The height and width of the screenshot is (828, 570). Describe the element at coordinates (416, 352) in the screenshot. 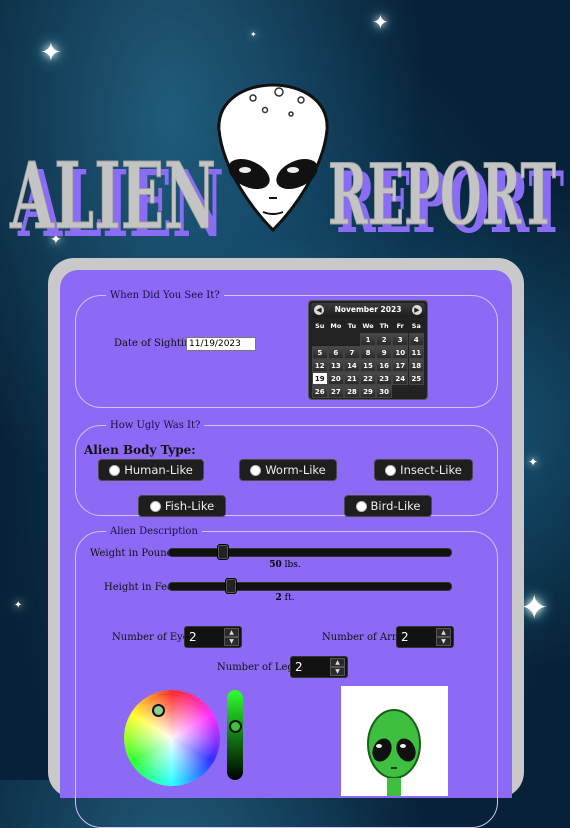

I see `calendar-day: 11` at that location.